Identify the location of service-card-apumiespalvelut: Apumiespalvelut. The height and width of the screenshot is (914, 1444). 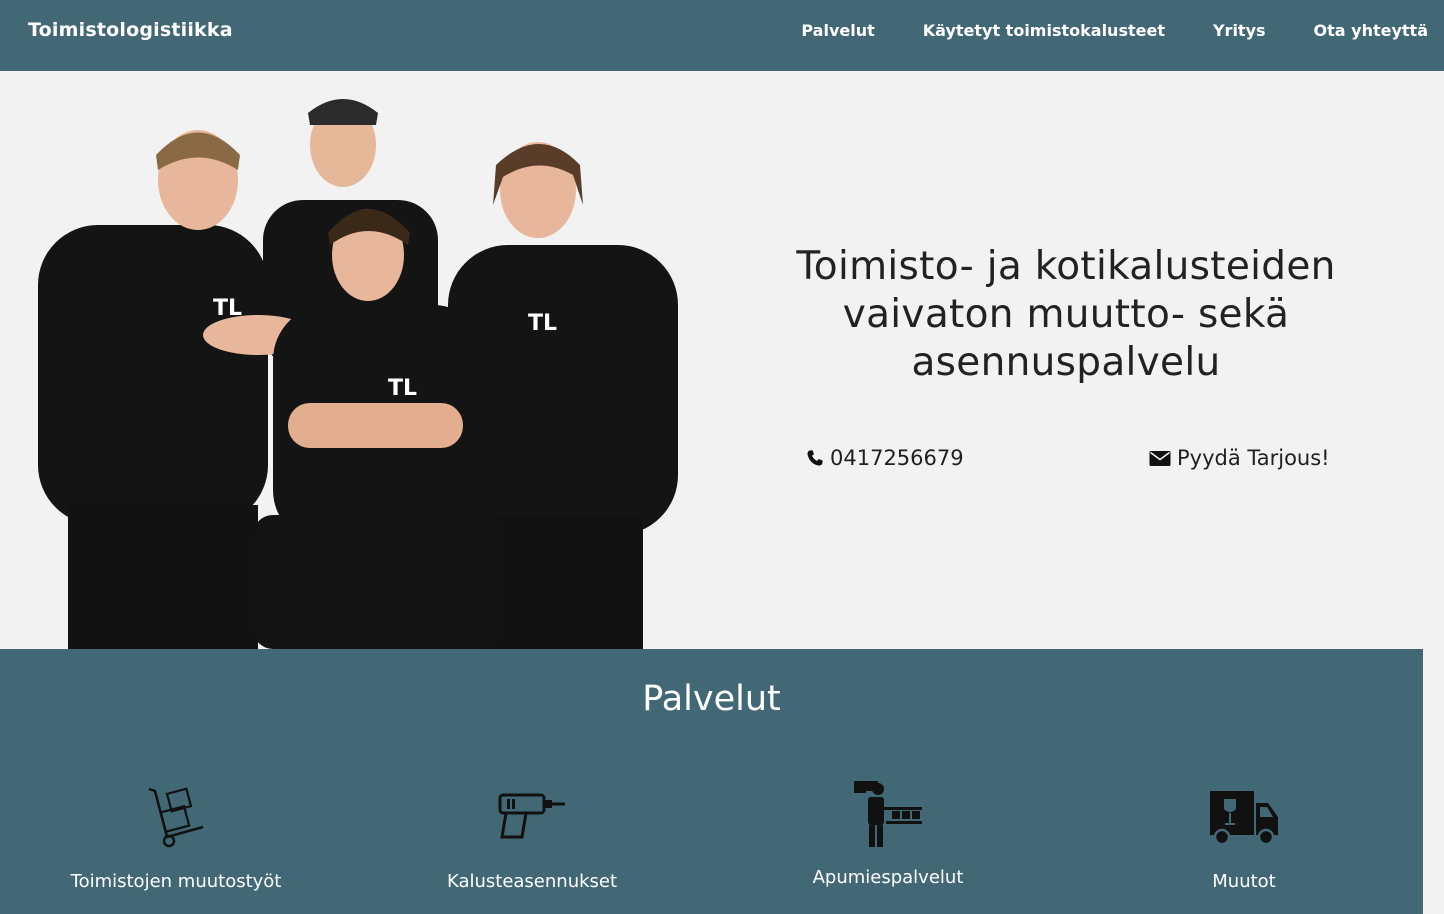
(888, 839).